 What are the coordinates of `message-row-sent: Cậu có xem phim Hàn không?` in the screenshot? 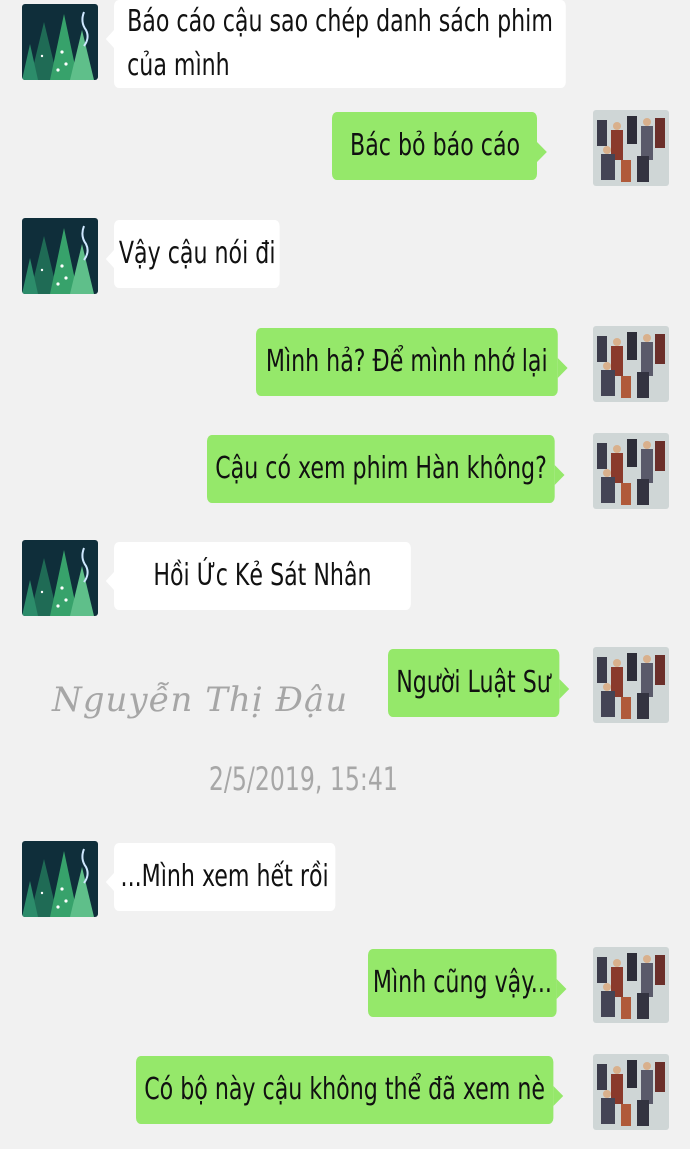 It's located at (345, 473).